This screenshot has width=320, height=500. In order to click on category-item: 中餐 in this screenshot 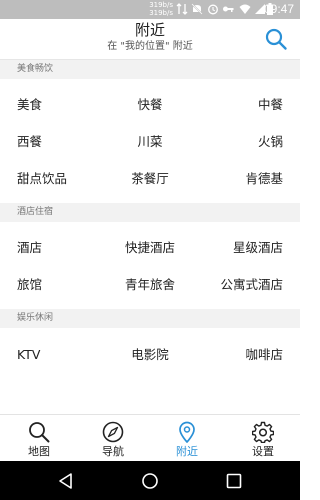, I will do `click(270, 104)`.